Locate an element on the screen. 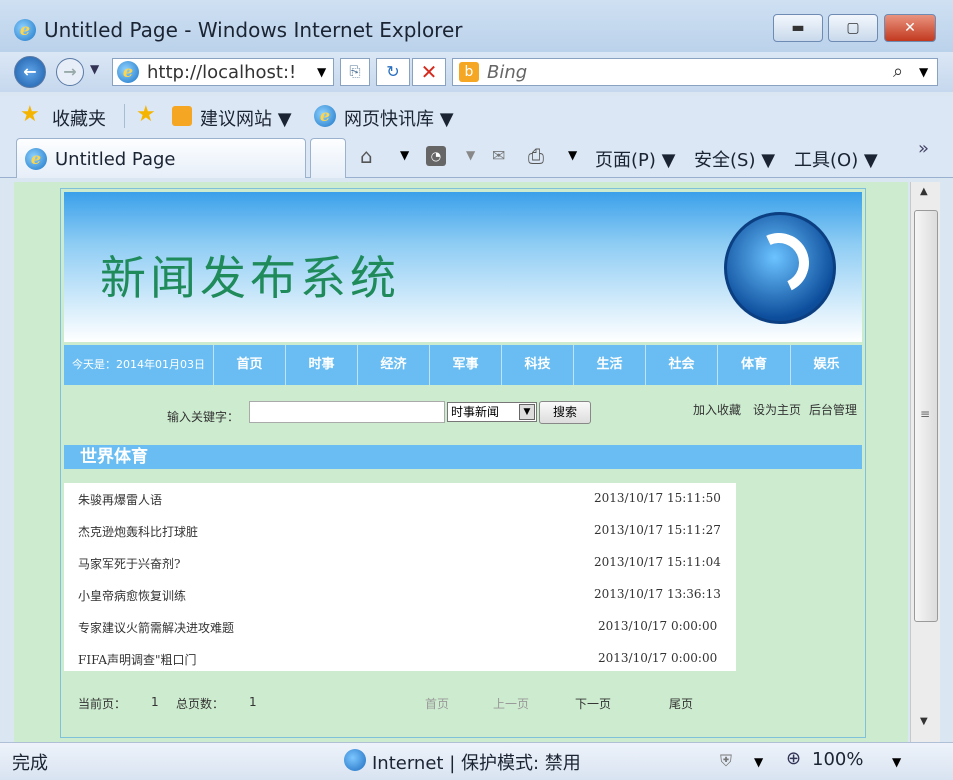  internet-globe-icon is located at coordinates (355, 760).